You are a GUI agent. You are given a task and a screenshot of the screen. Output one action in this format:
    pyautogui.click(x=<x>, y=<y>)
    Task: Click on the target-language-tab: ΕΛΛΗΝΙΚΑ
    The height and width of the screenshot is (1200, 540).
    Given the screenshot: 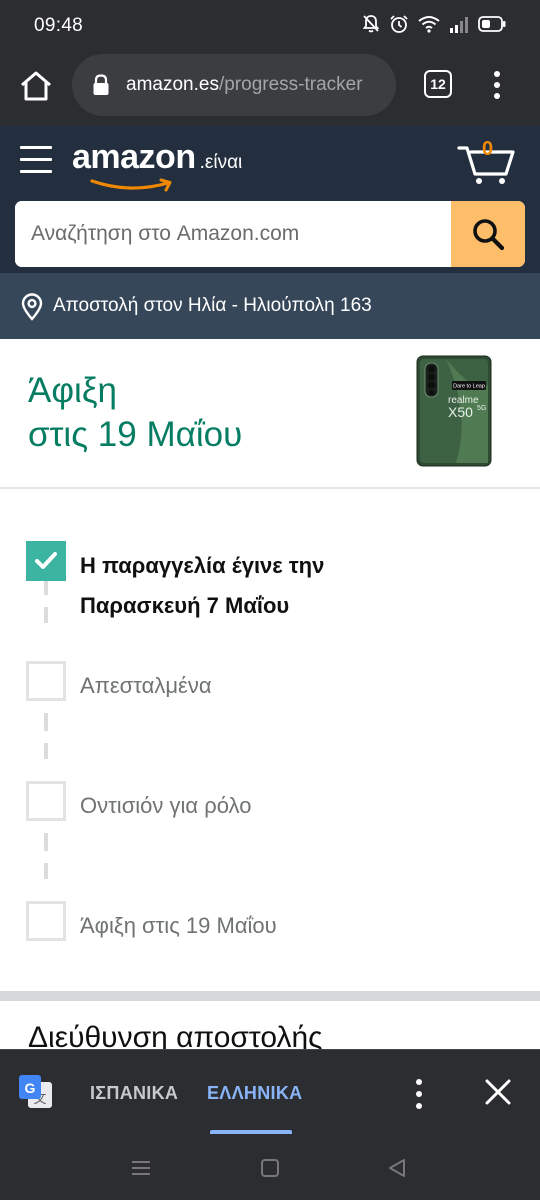 What is the action you would take?
    pyautogui.click(x=254, y=1093)
    